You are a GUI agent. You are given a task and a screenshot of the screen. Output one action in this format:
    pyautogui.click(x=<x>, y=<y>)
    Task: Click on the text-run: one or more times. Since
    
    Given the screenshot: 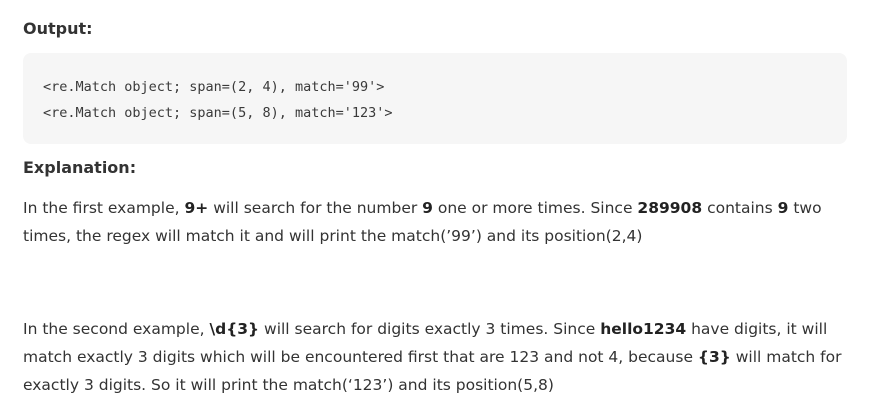 What is the action you would take?
    pyautogui.click(x=535, y=208)
    